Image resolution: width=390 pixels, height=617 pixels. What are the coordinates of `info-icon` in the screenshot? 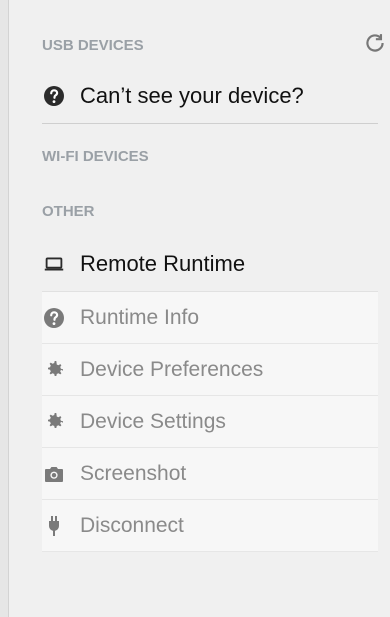 It's located at (54, 318).